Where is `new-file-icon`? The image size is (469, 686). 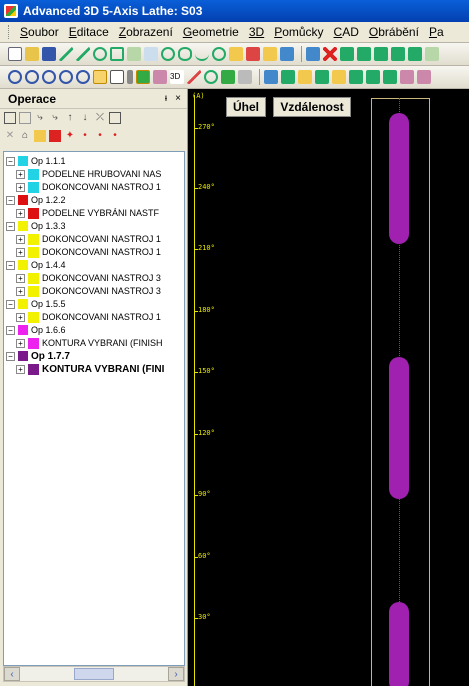
new-file-icon is located at coordinates (15, 54).